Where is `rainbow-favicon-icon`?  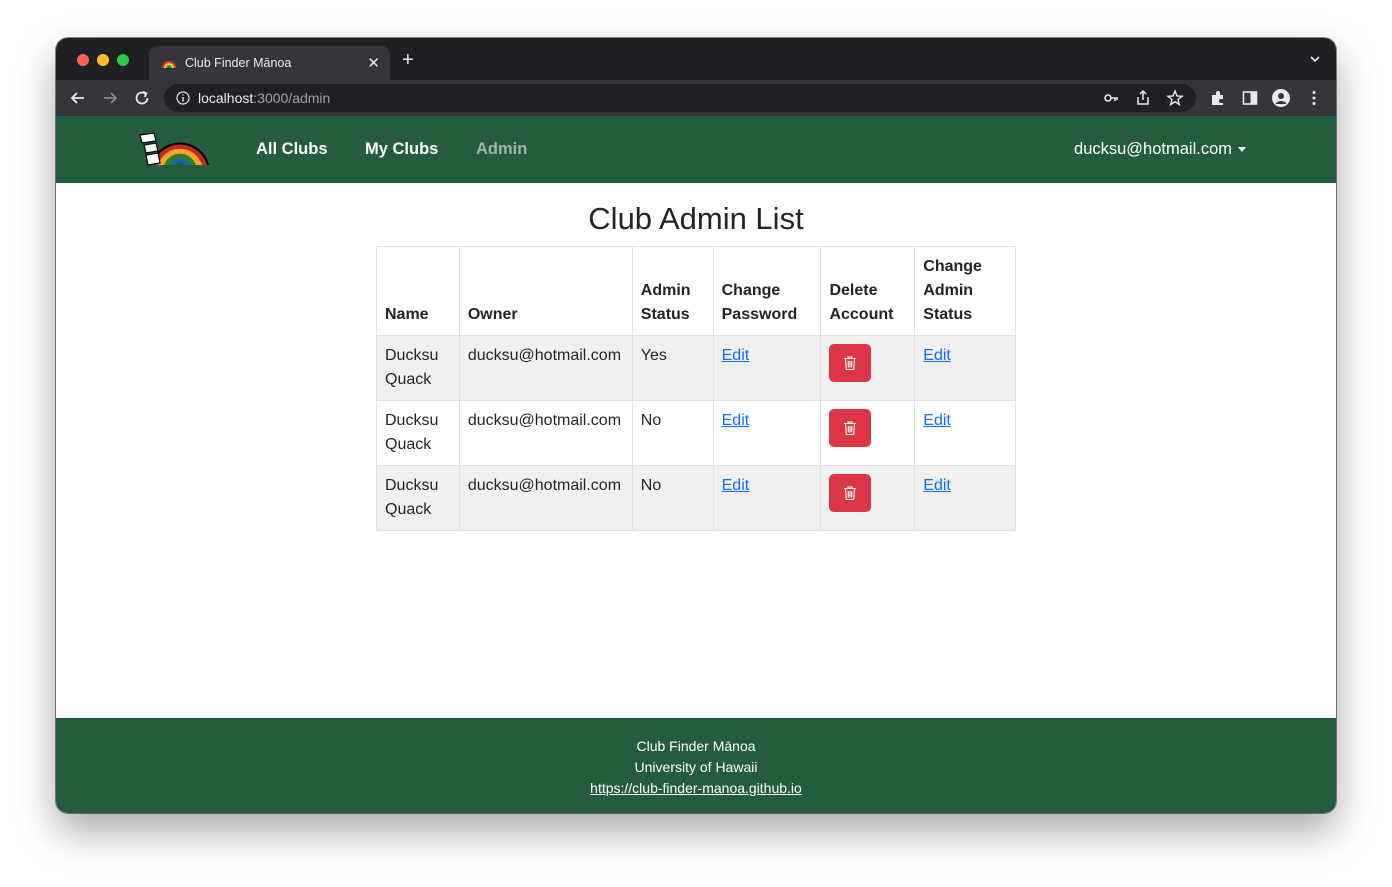
rainbow-favicon-icon is located at coordinates (169, 64).